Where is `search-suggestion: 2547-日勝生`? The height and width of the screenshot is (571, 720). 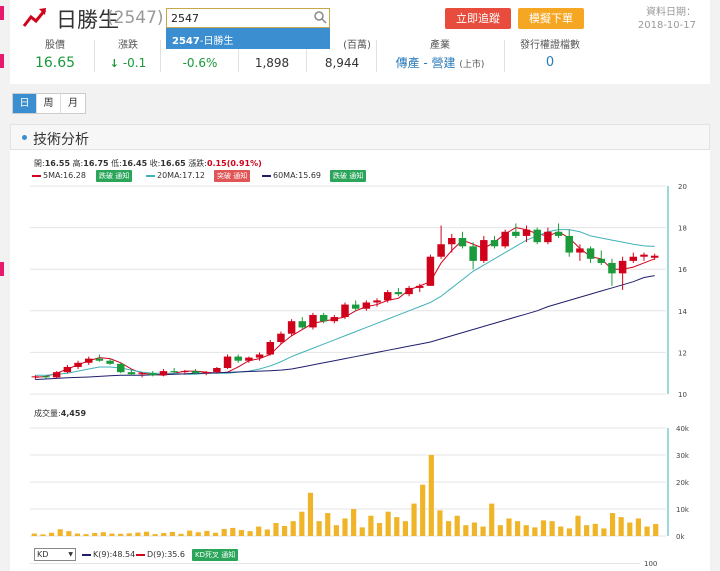 search-suggestion: 2547-日勝生 is located at coordinates (248, 38).